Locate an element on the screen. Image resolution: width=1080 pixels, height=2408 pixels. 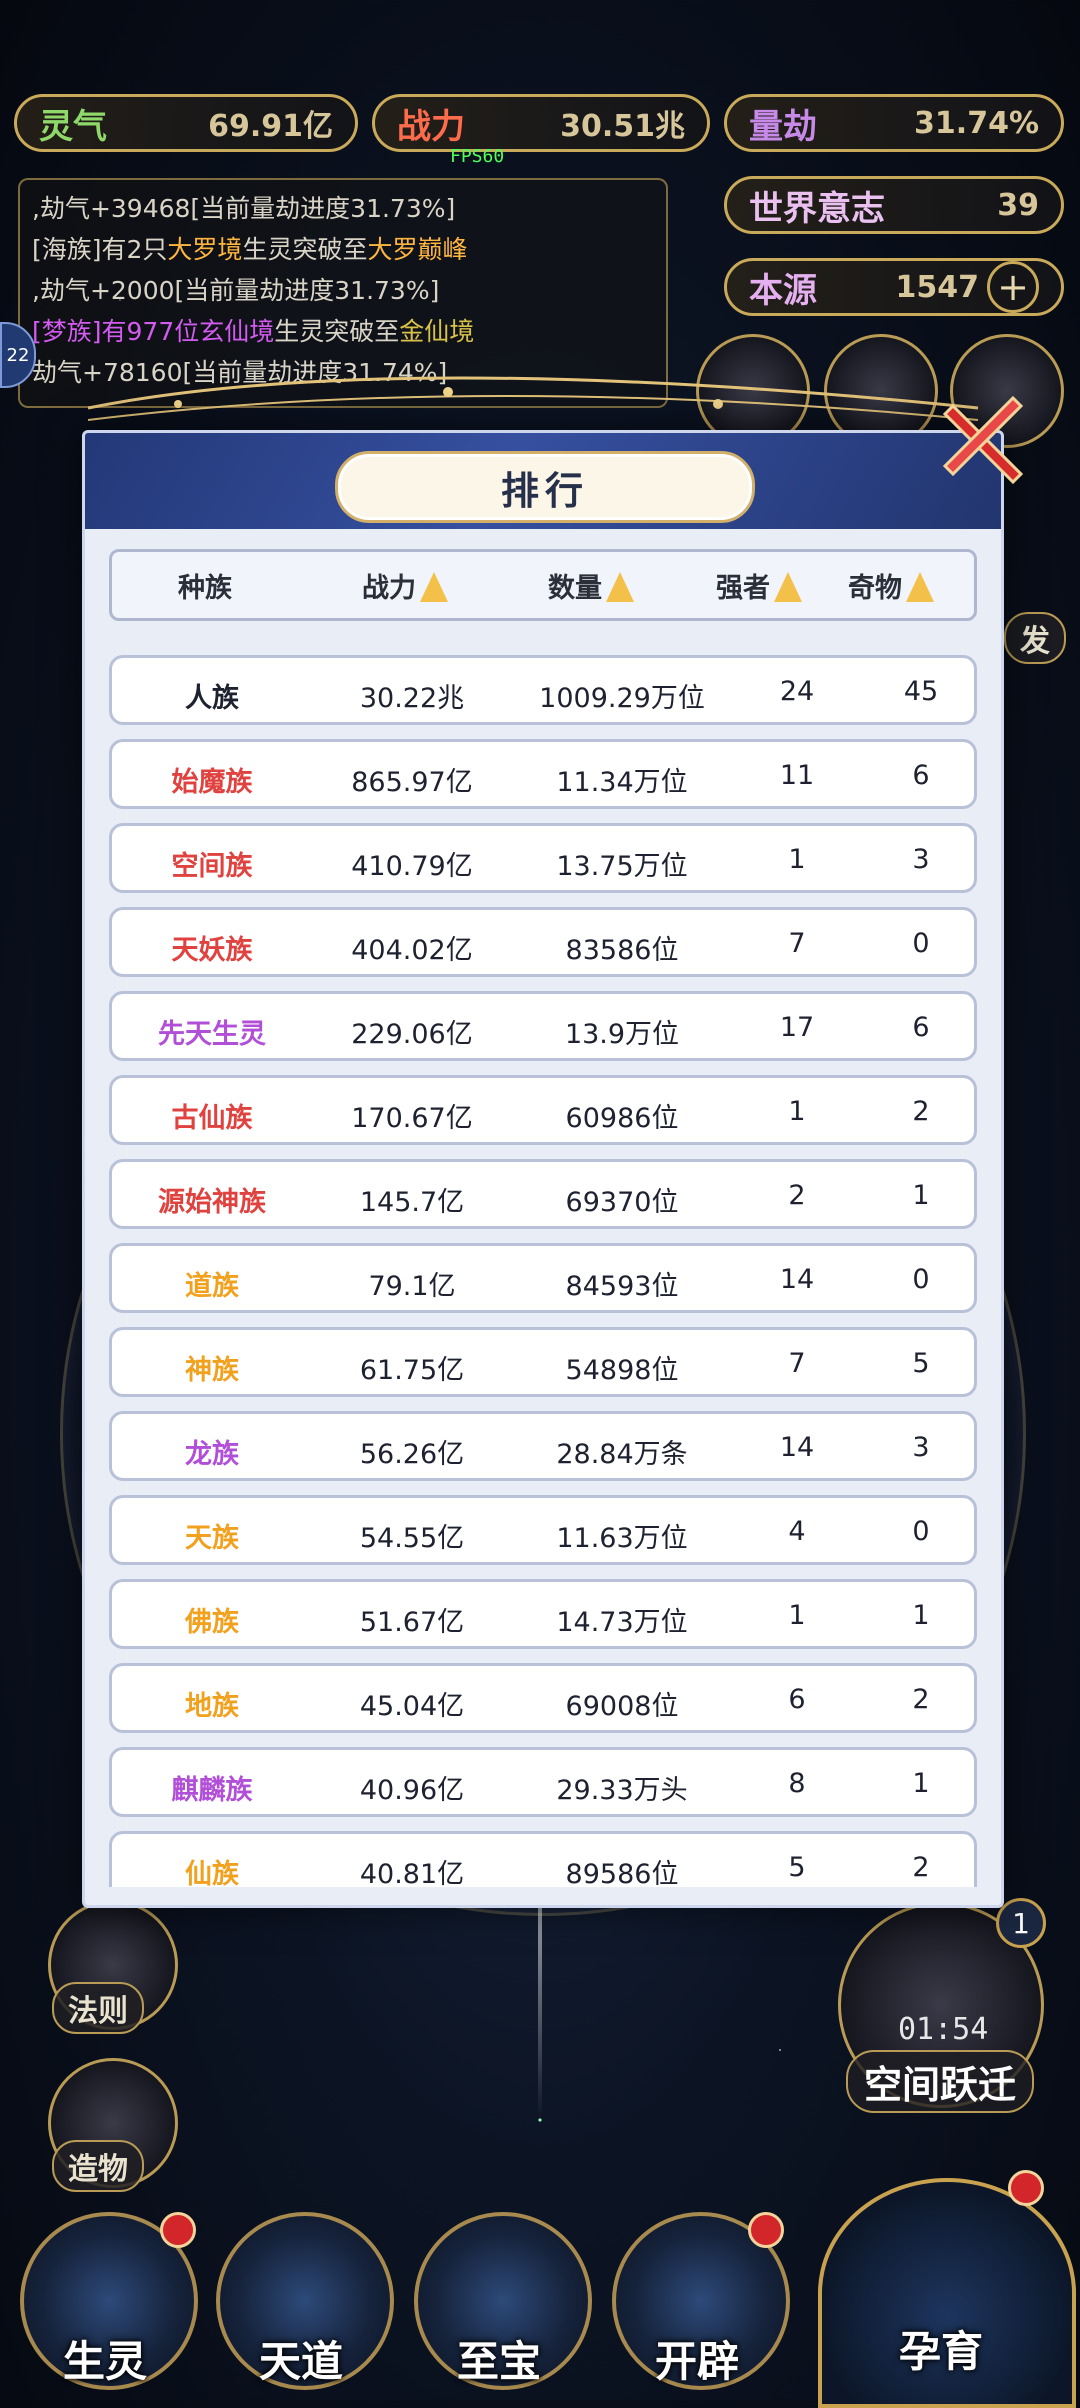
race-count: 69008位 is located at coordinates (622, 1706).